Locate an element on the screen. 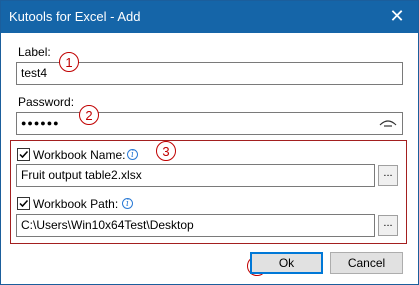 This screenshot has height=285, width=419. workbook-name-input: Fruit output table2.xlsx is located at coordinates (195, 175).